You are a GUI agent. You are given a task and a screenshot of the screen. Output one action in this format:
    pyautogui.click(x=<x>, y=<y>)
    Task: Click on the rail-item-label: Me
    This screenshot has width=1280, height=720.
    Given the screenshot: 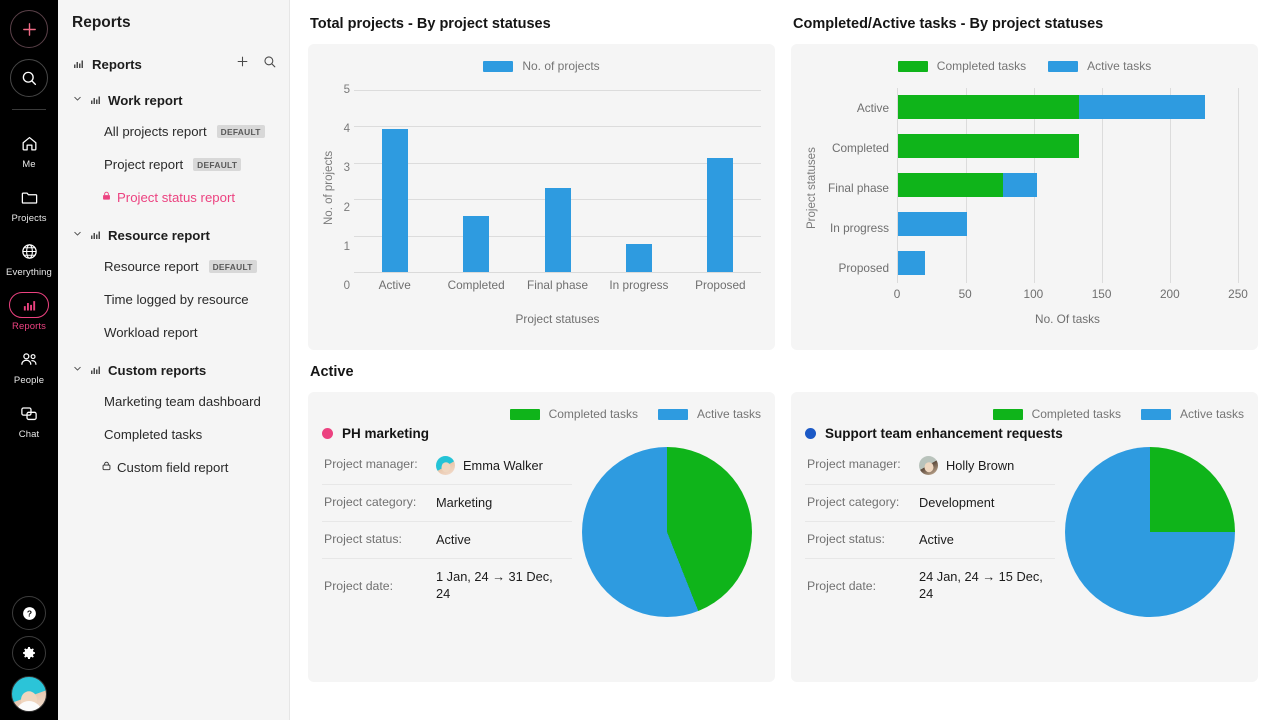 What is the action you would take?
    pyautogui.click(x=29, y=164)
    